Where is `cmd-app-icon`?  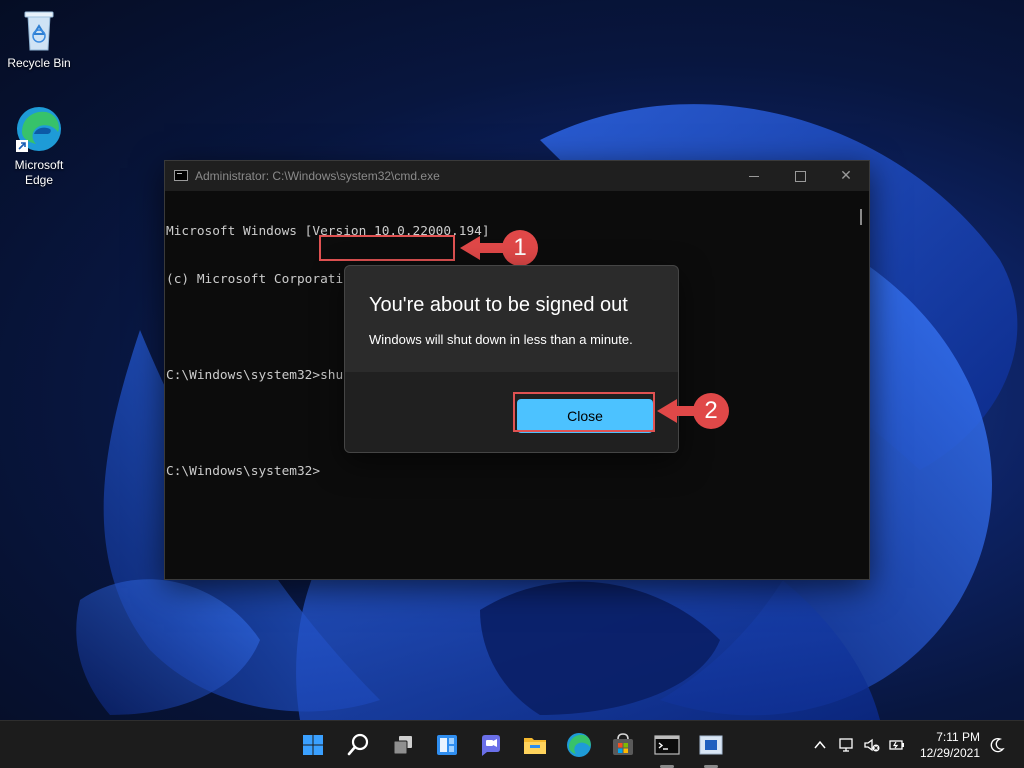 cmd-app-icon is located at coordinates (181, 175).